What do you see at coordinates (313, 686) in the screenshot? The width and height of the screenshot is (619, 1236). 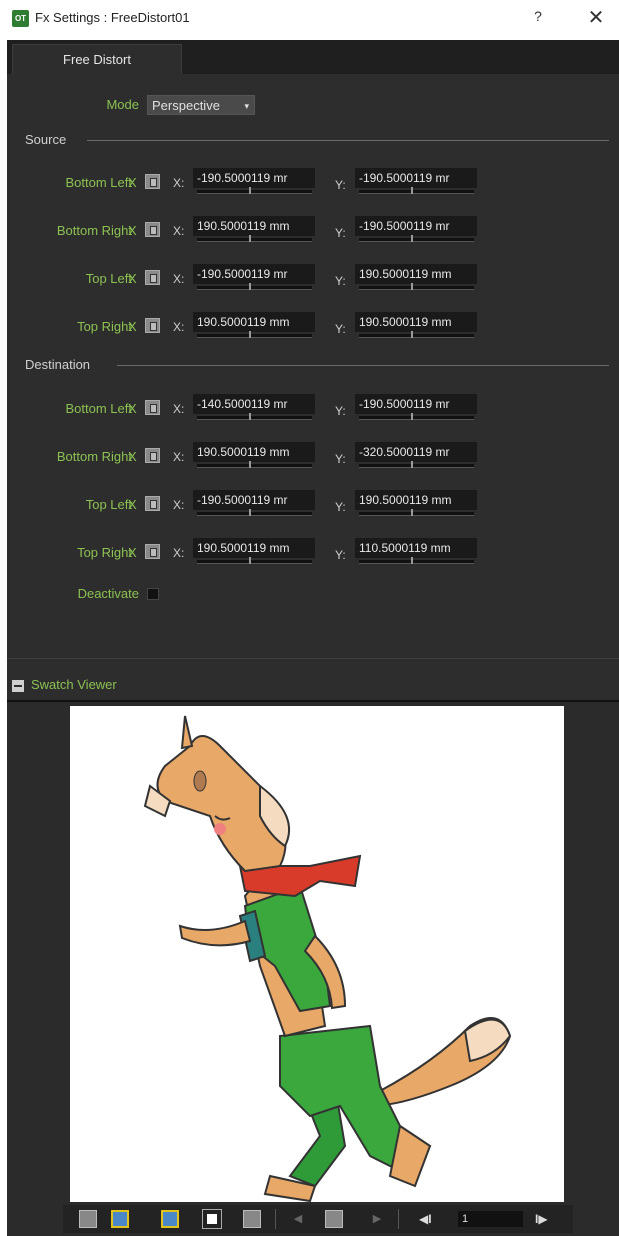 I see `swatch-viewer-header: Swatch Viewer` at bounding box center [313, 686].